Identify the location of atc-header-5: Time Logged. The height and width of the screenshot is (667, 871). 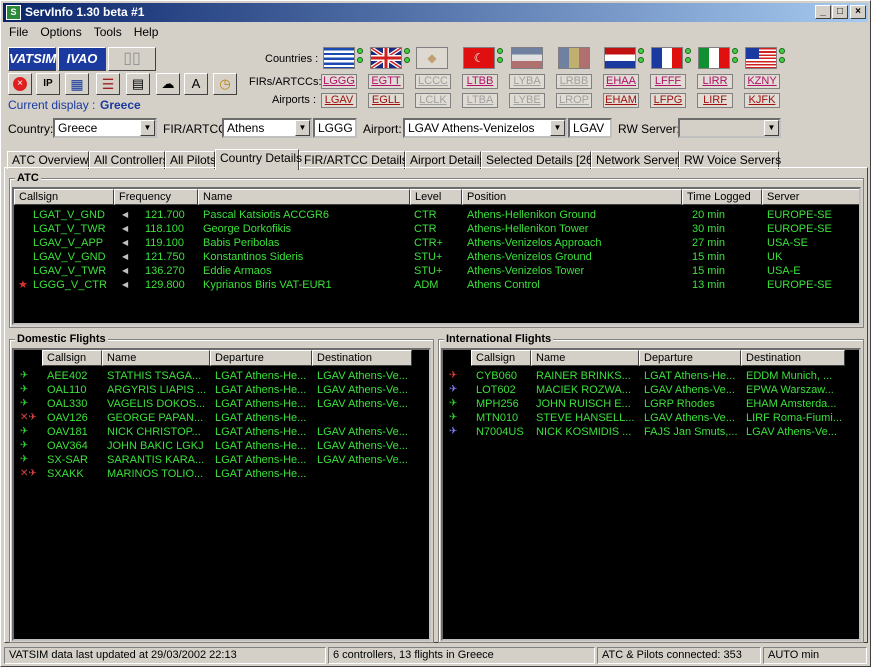
(722, 197).